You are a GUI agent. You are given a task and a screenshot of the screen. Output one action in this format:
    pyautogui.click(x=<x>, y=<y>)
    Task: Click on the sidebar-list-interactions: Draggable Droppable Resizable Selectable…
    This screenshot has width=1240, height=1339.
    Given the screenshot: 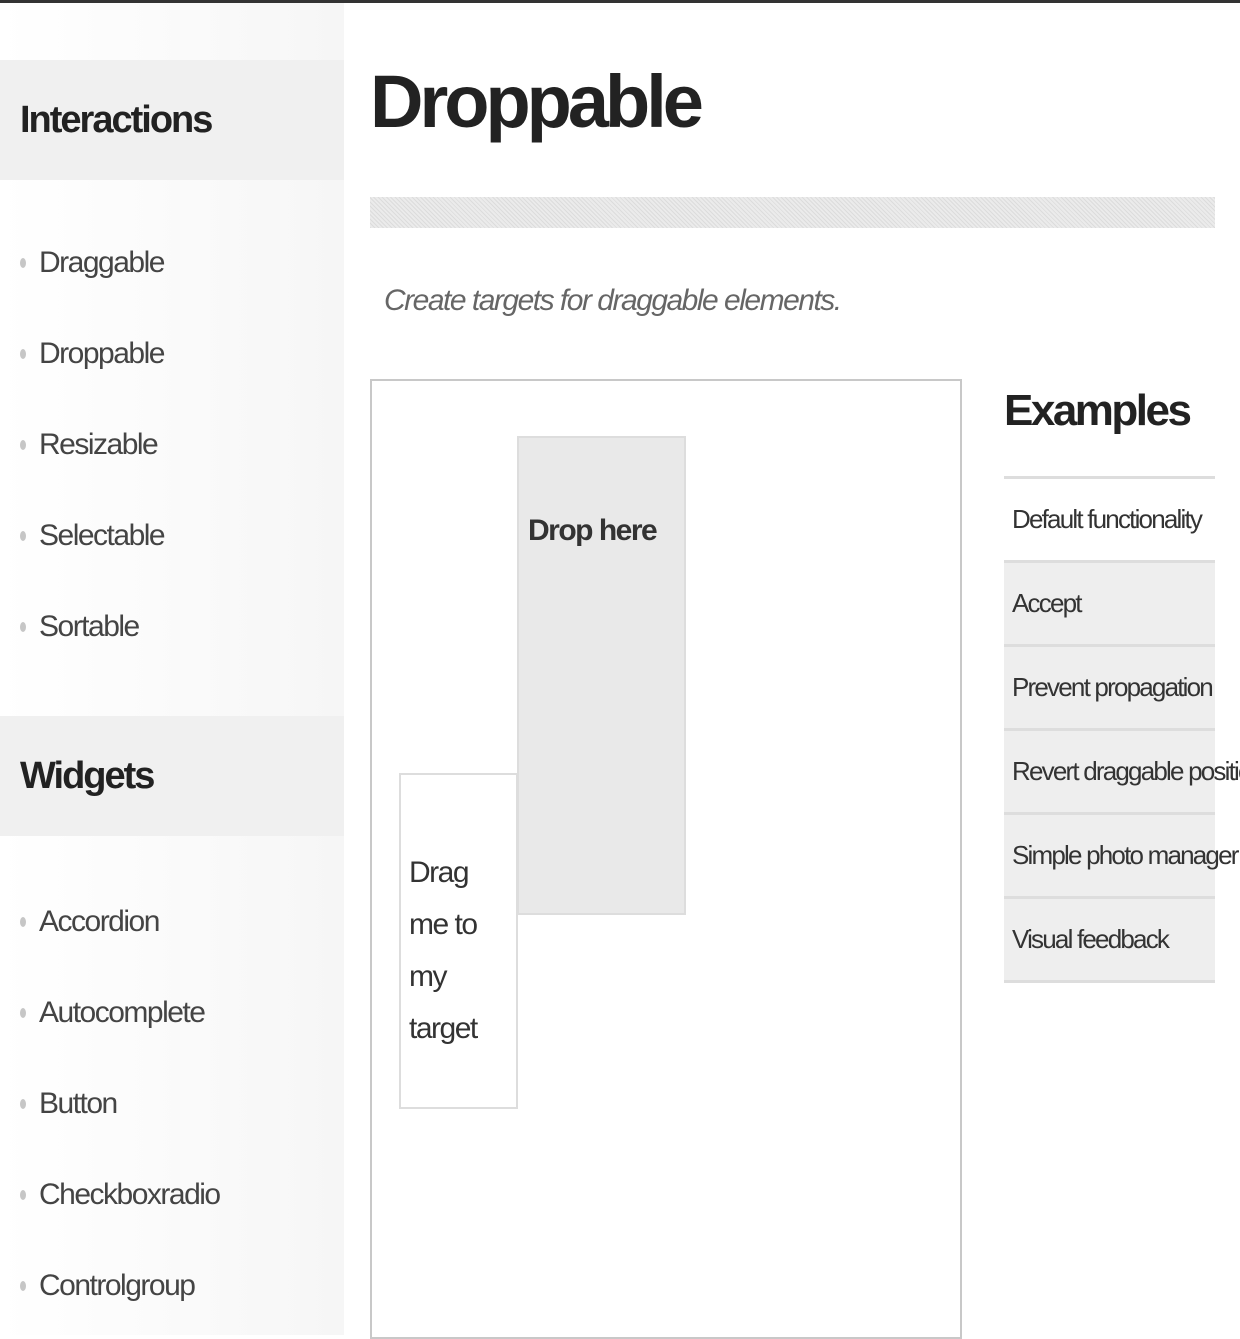 What is the action you would take?
    pyautogui.click(x=172, y=444)
    